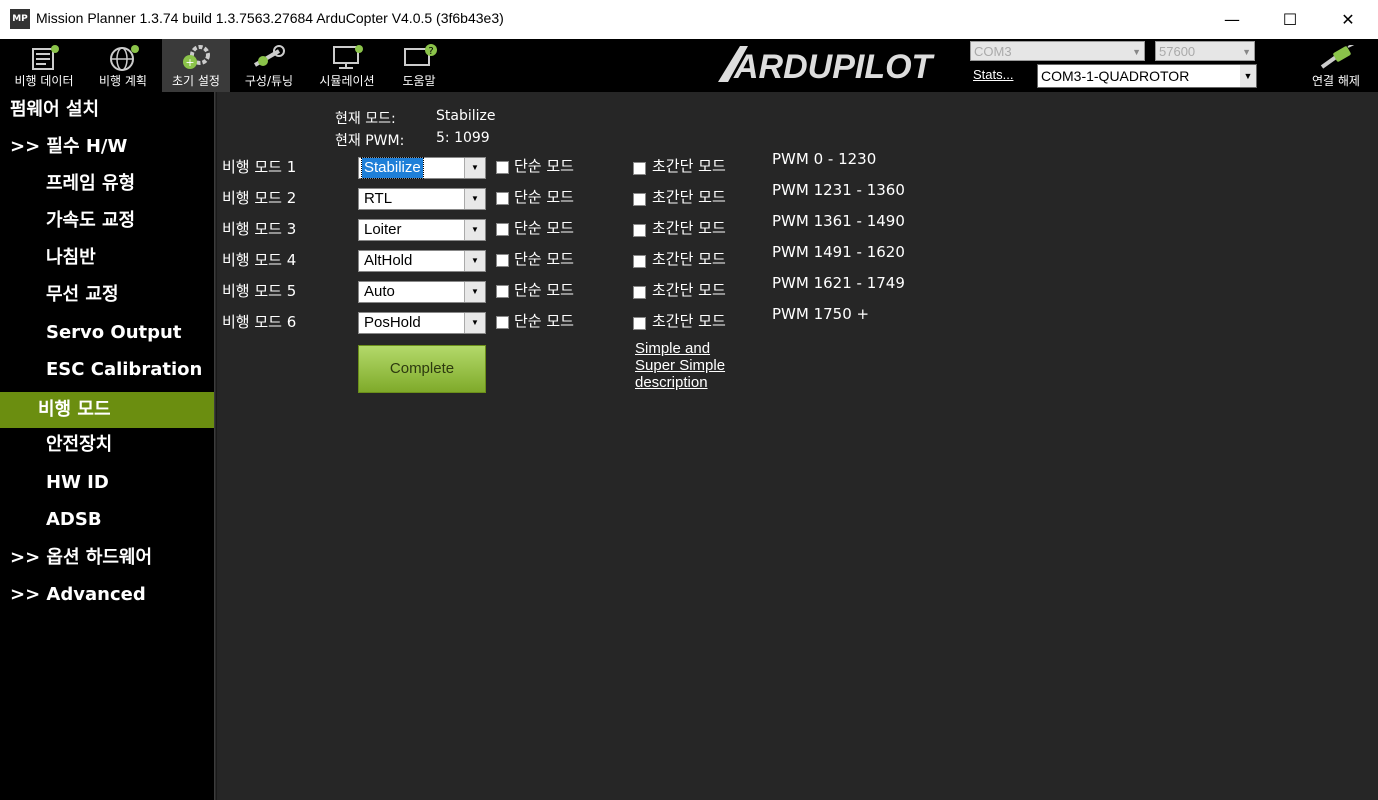  Describe the element at coordinates (422, 261) in the screenshot. I see `flight-mode-select: AltHold ▼` at that location.